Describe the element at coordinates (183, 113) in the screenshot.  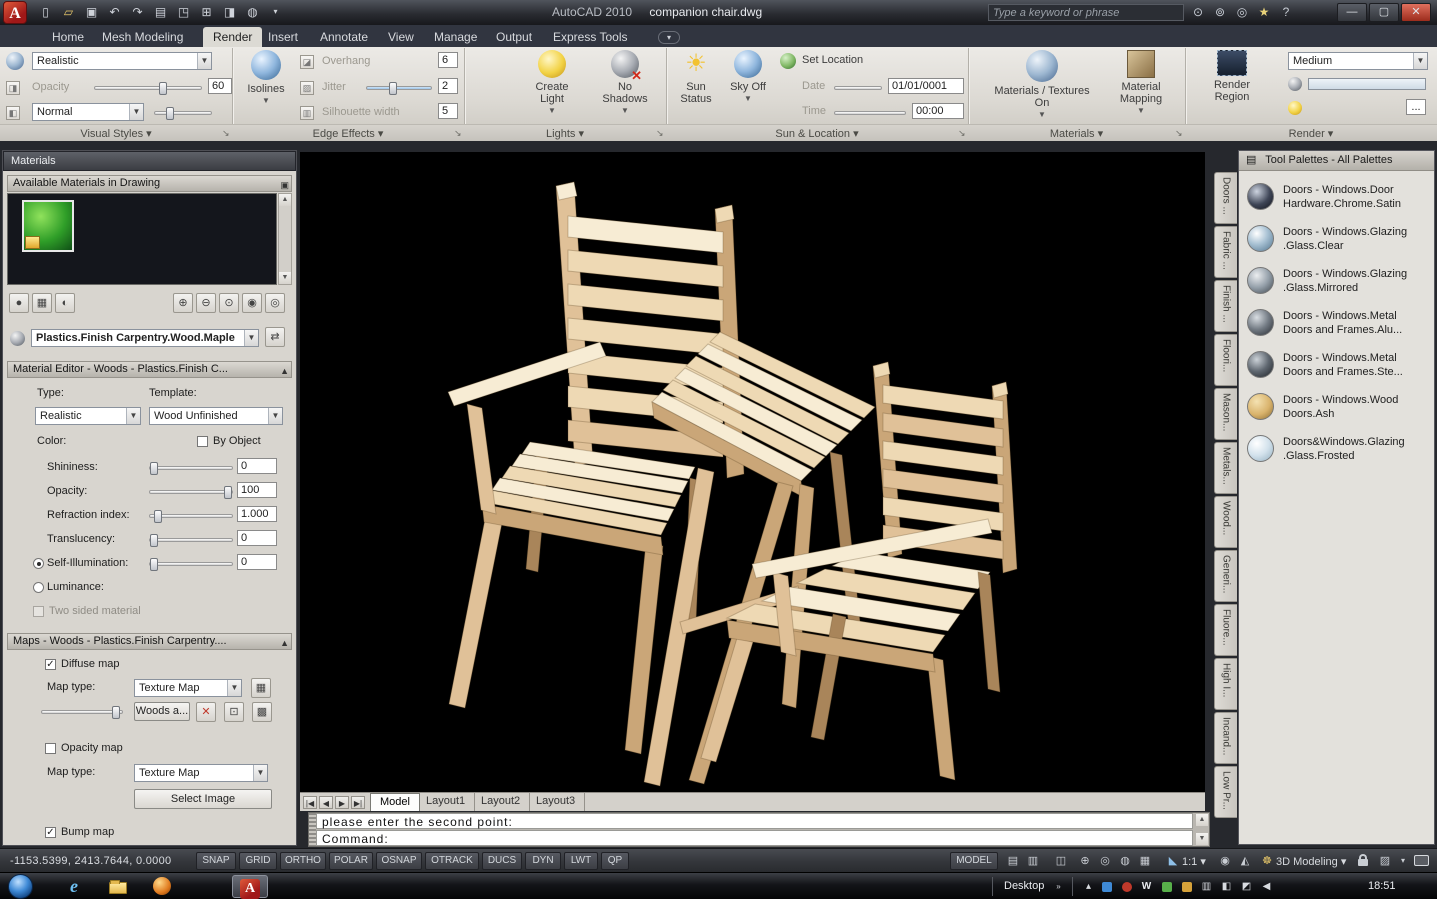
I see `face-mode-slider` at that location.